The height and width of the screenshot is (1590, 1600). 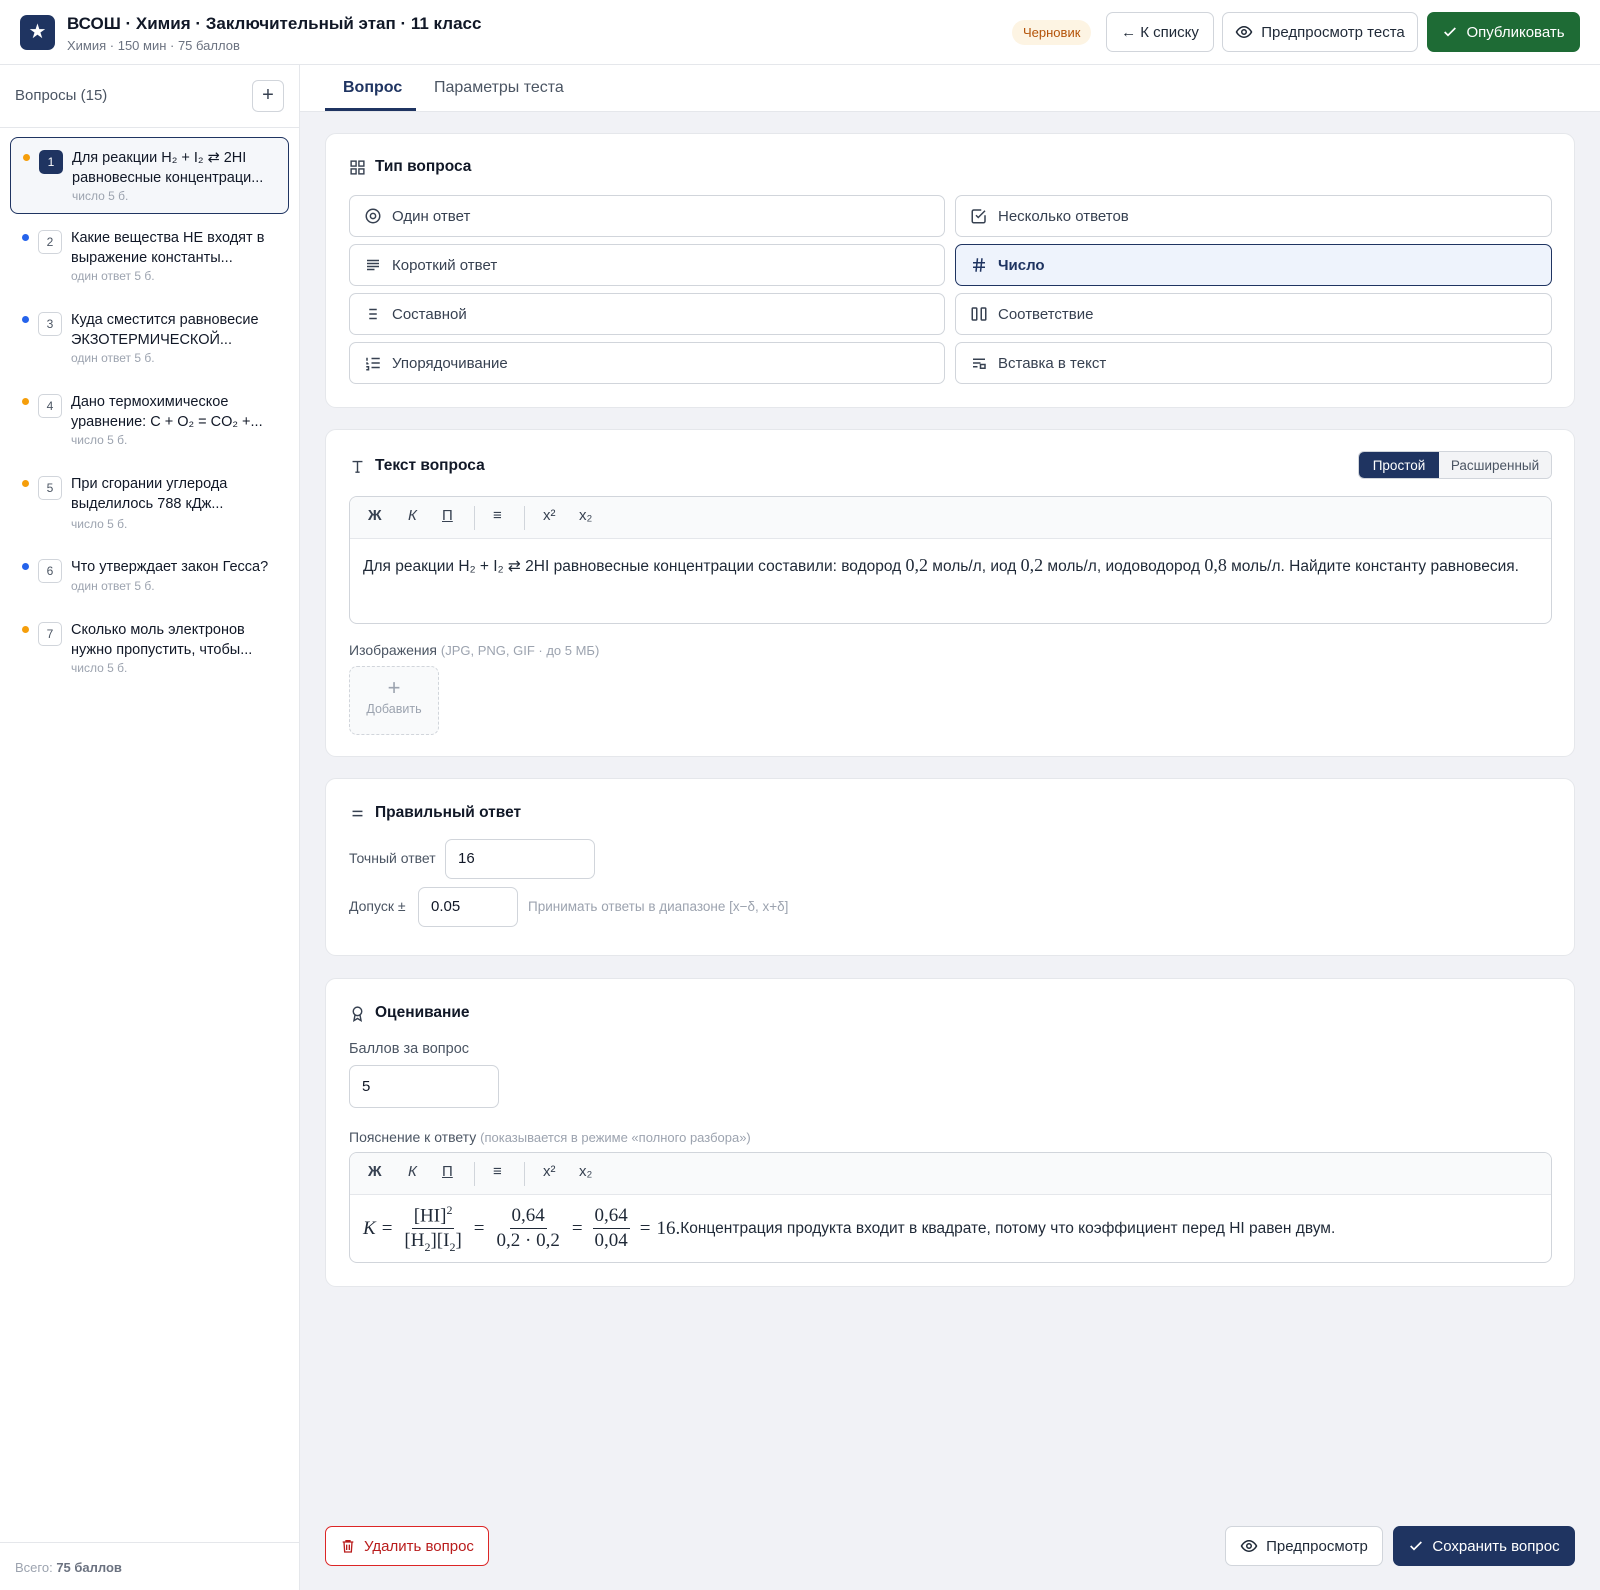 What do you see at coordinates (1160, 32) in the screenshot?
I see `back-to-list-button: ← К списку` at bounding box center [1160, 32].